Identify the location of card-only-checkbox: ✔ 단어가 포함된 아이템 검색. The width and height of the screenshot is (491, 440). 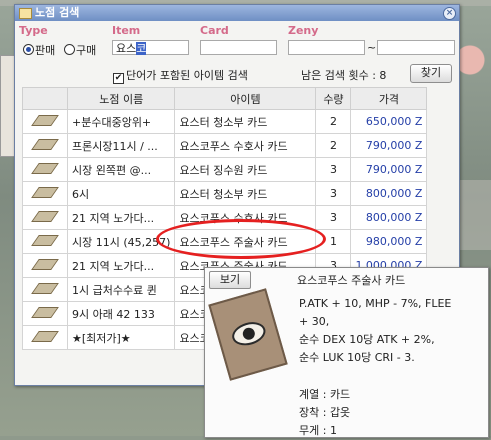
(180, 75).